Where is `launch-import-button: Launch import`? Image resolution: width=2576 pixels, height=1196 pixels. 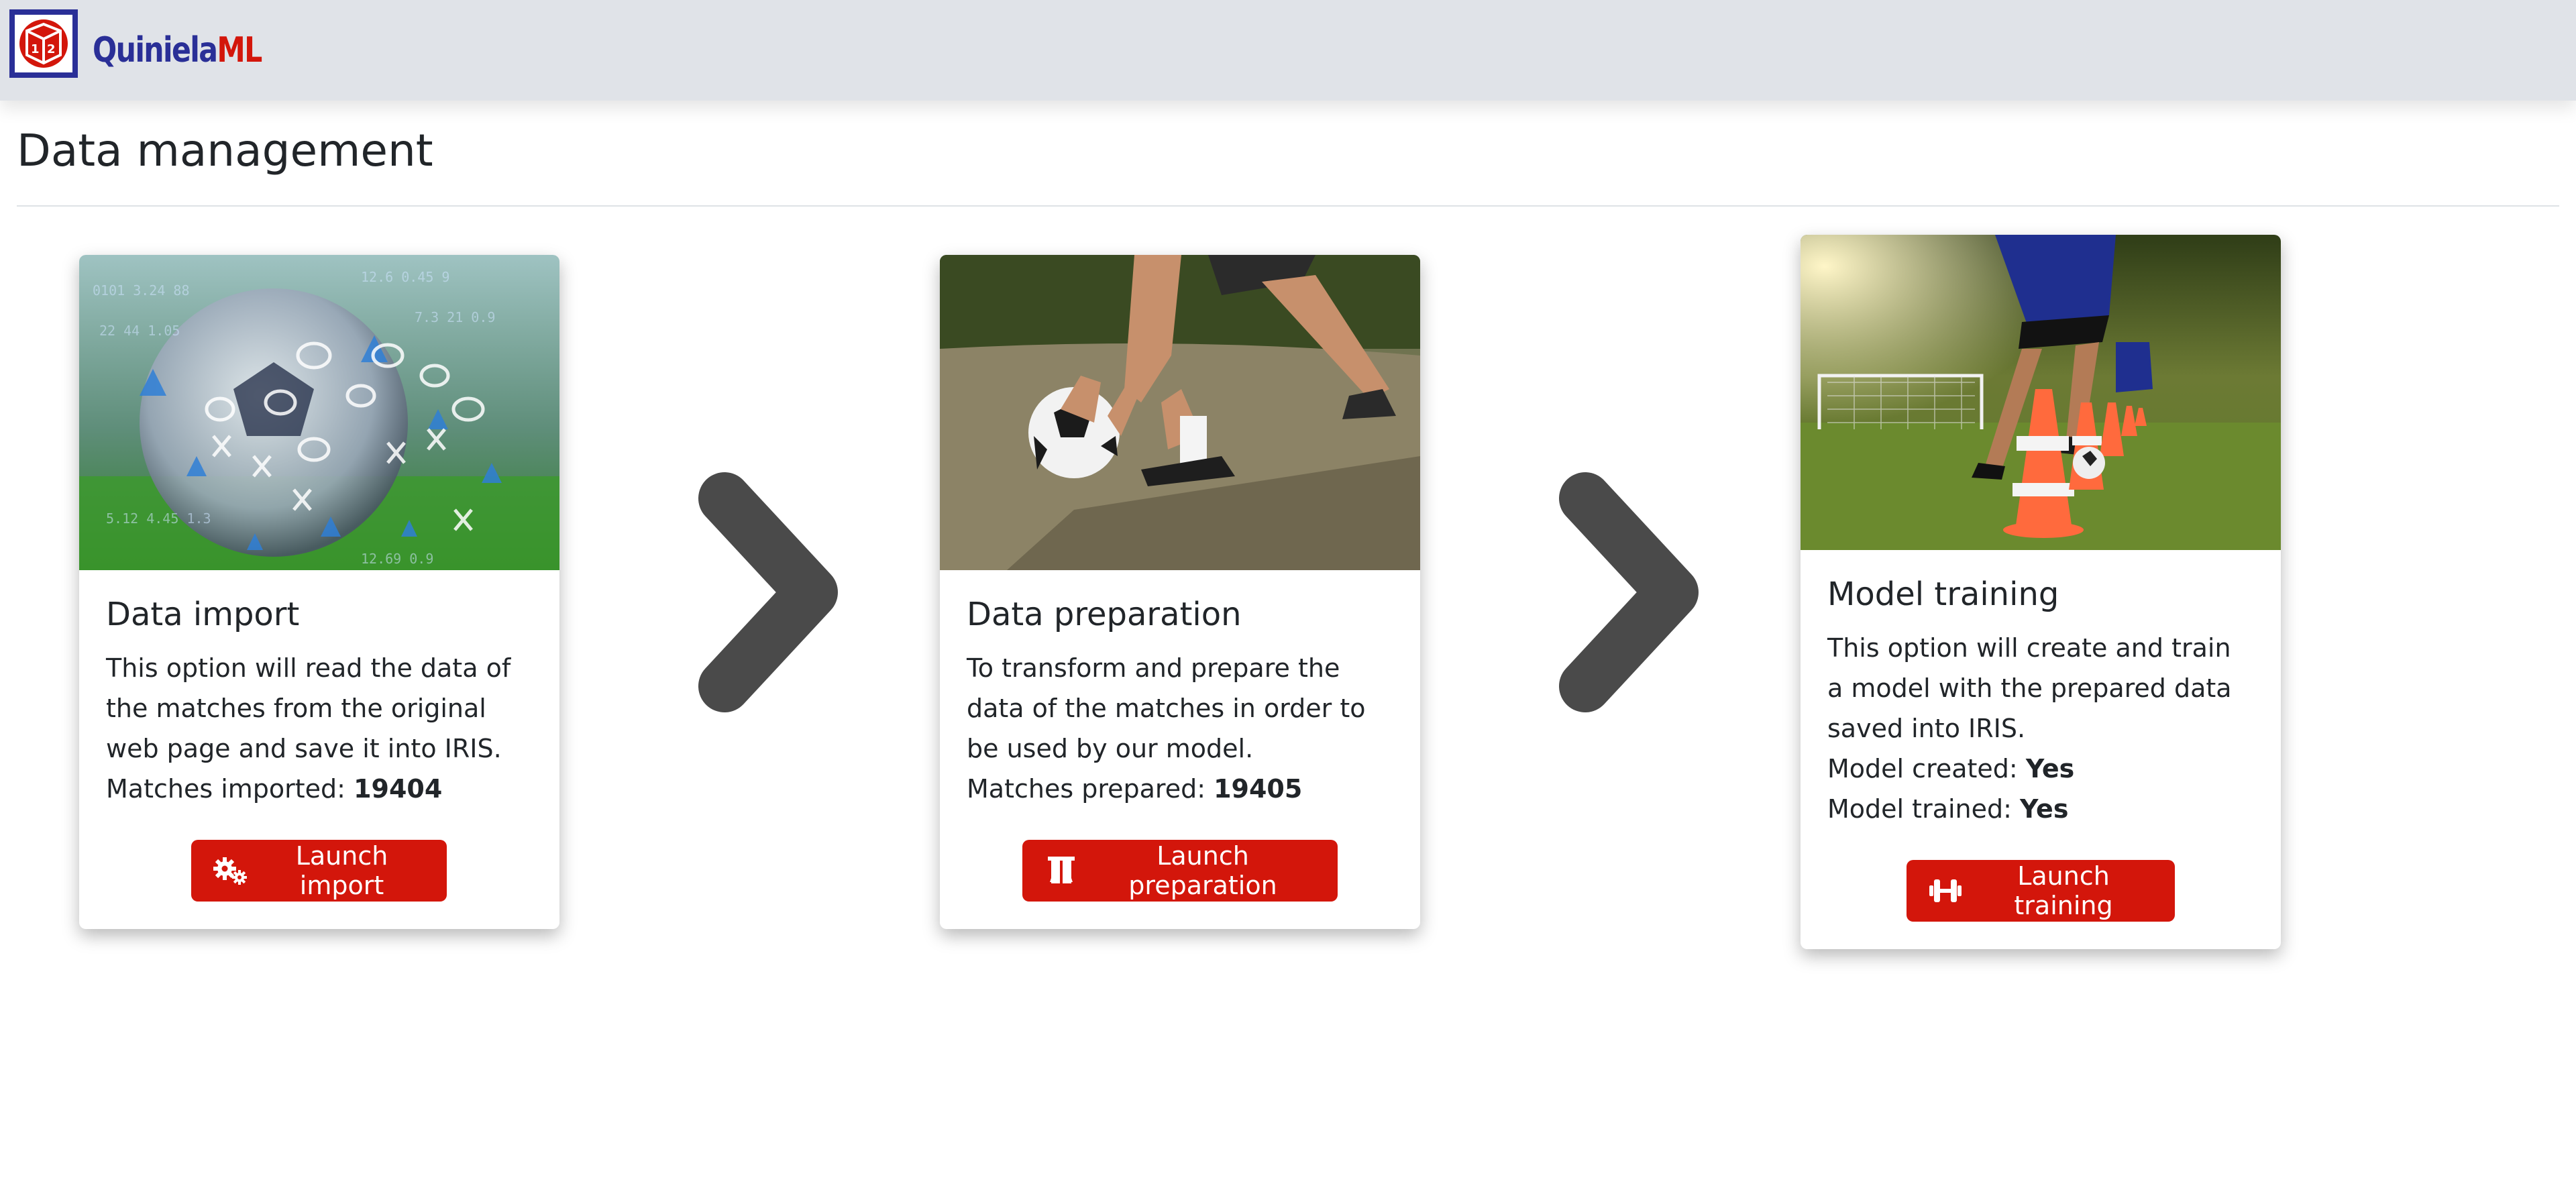 launch-import-button: Launch import is located at coordinates (319, 871).